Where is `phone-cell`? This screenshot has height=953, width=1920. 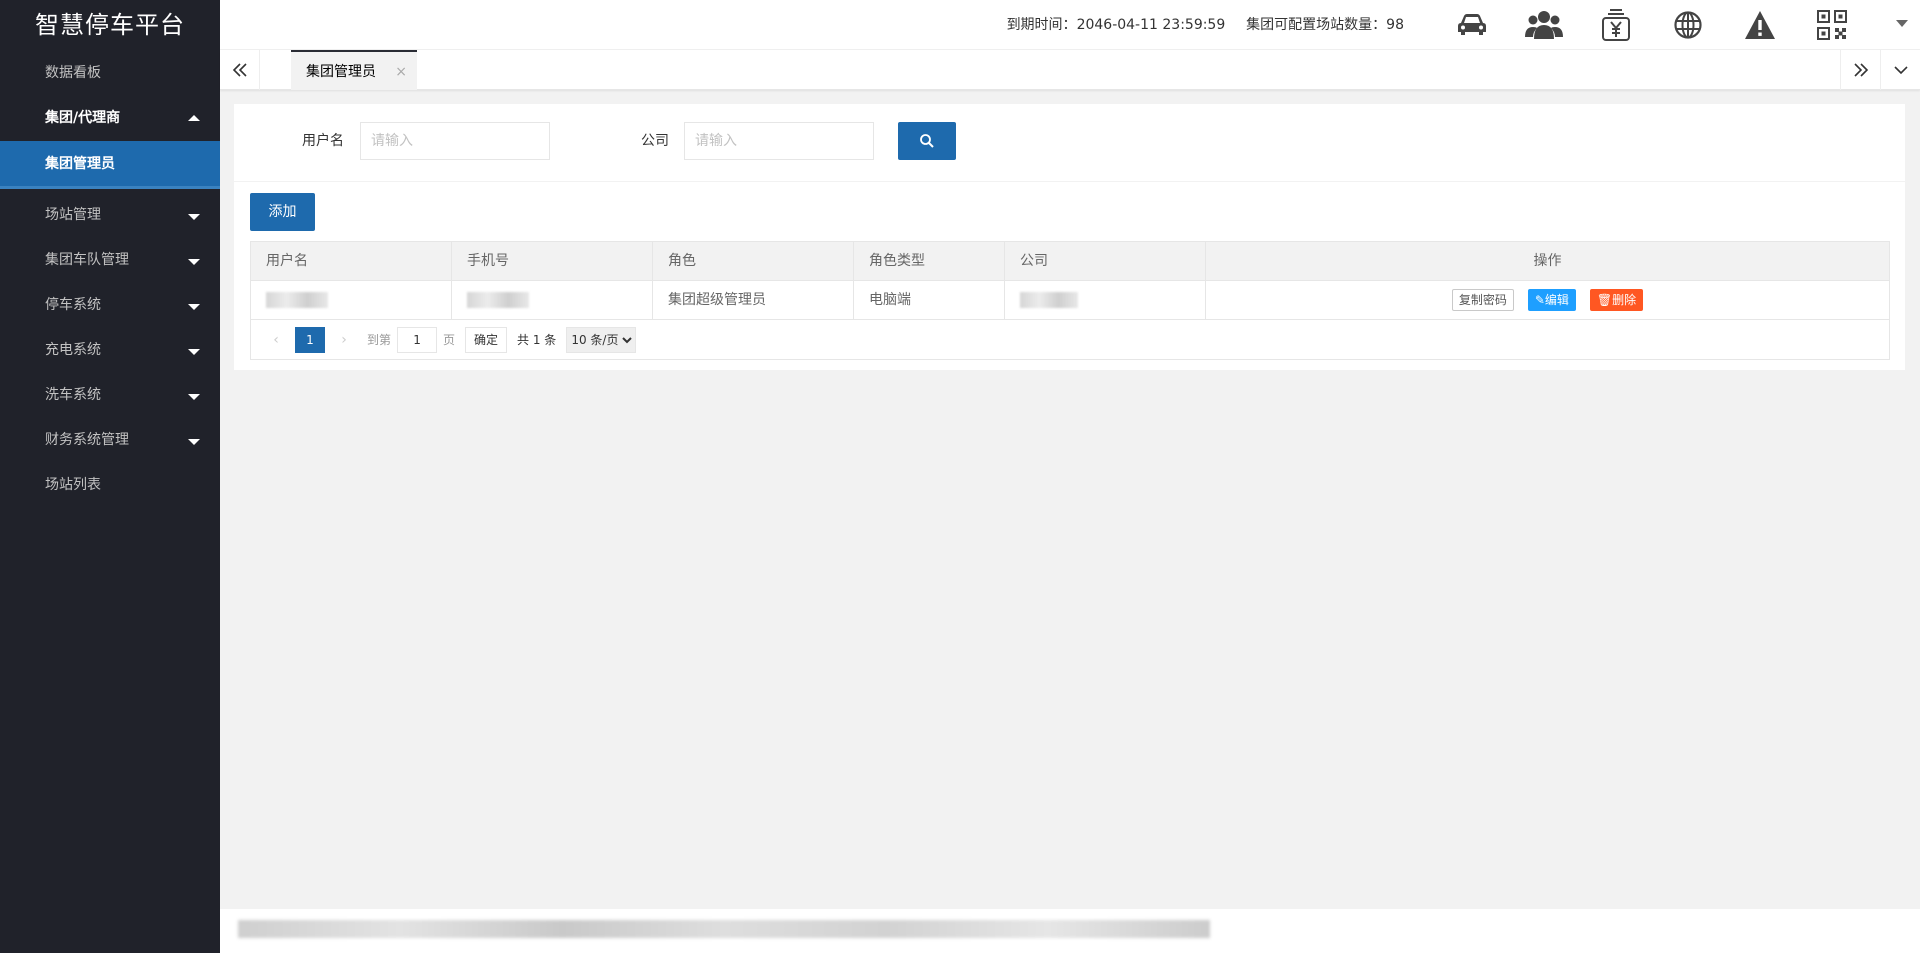 phone-cell is located at coordinates (552, 300).